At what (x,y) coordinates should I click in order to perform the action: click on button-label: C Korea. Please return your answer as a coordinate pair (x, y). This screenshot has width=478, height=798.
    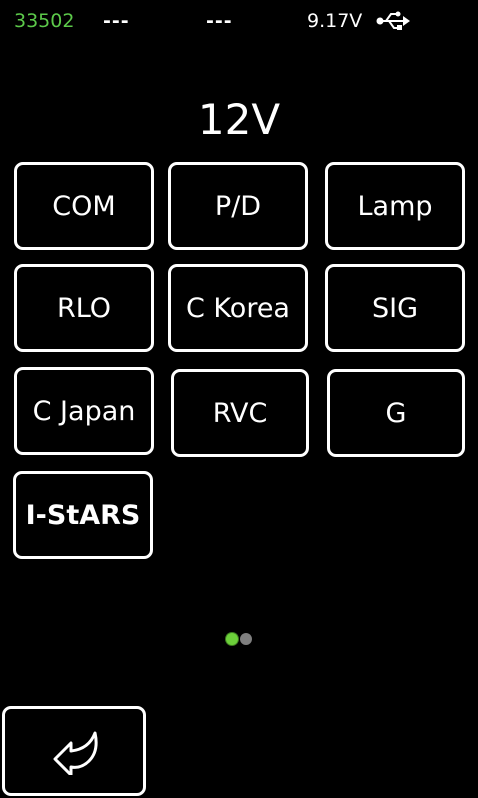
    Looking at the image, I should click on (238, 308).